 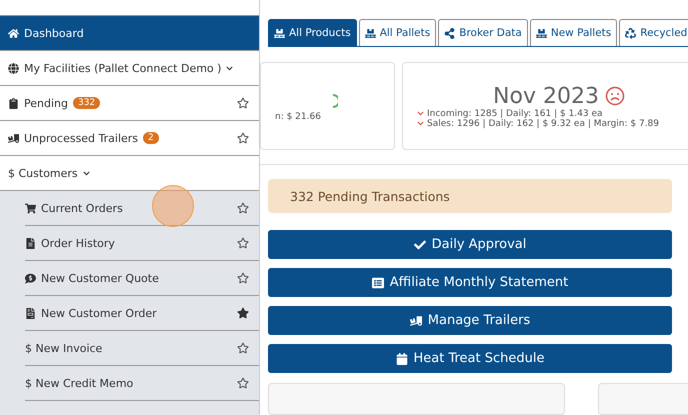 I want to click on sidebar-item: My Facilities (Pallet Connect Demo ), so click(x=129, y=68).